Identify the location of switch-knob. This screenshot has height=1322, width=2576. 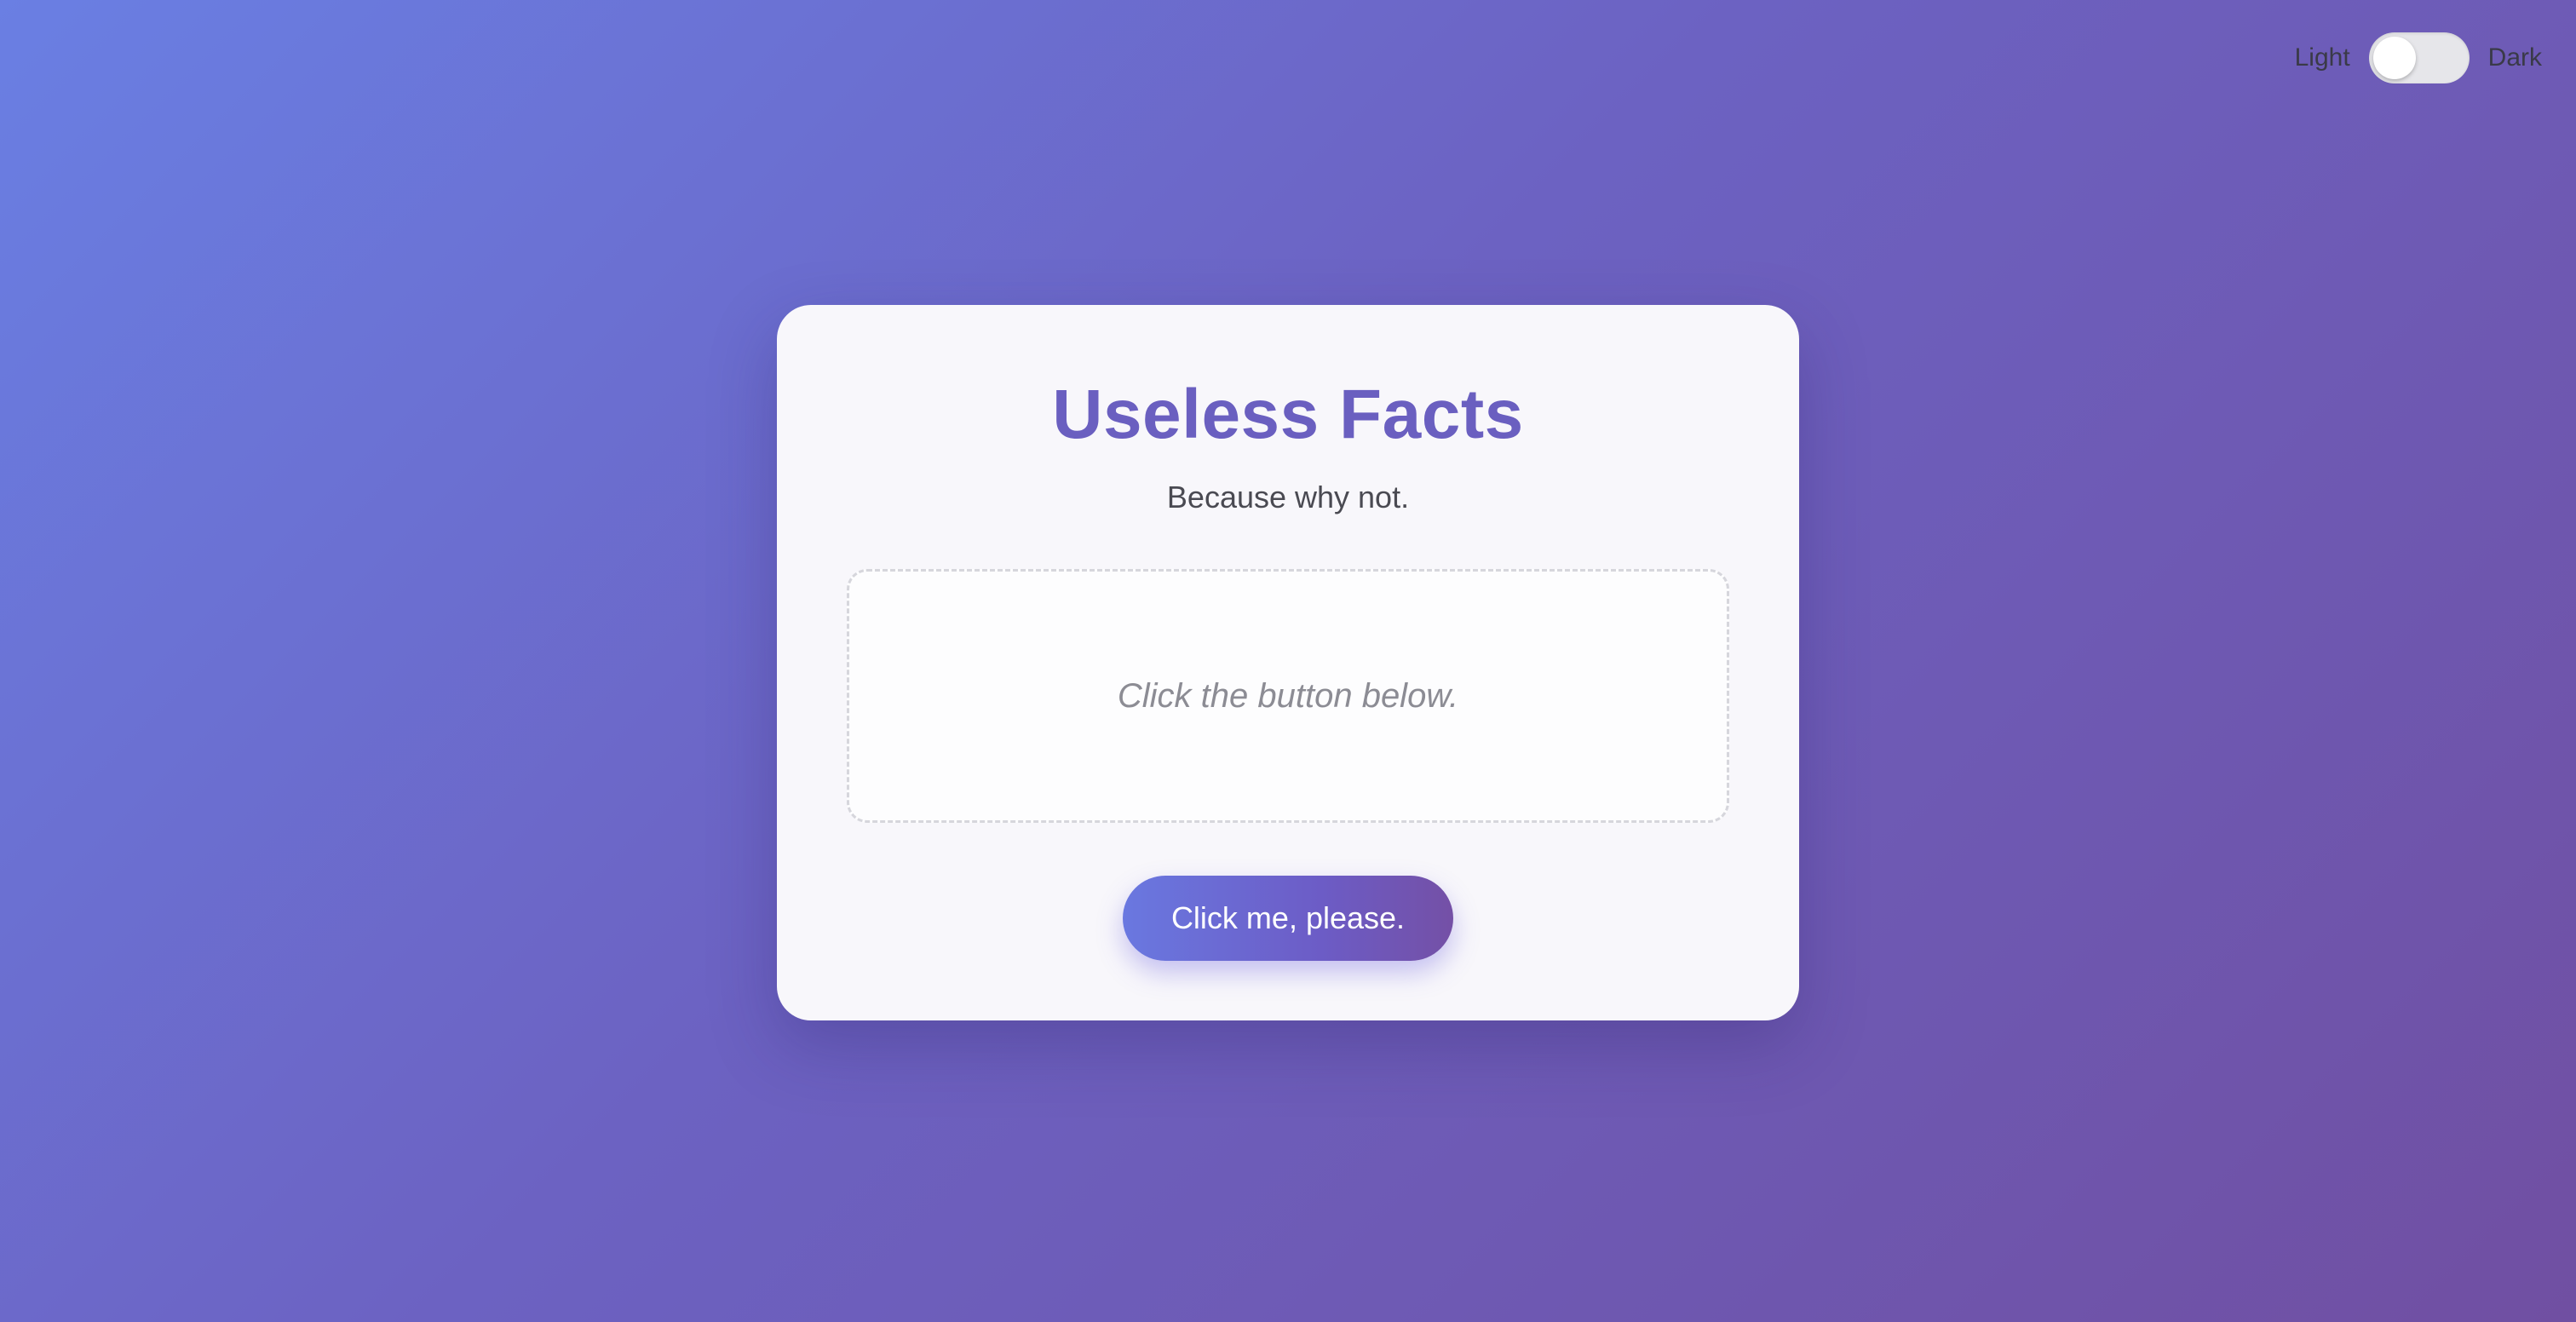
(2394, 58).